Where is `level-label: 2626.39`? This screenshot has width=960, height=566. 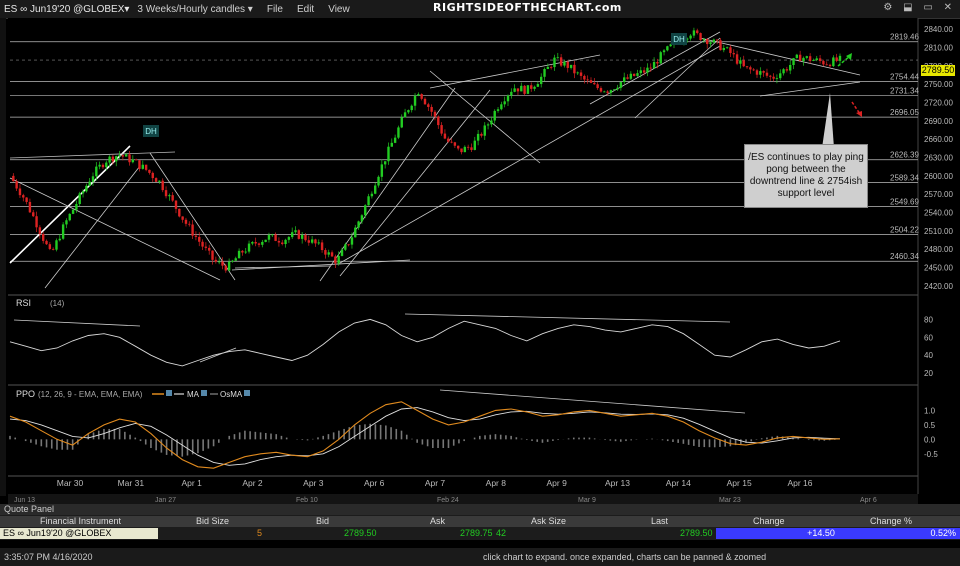 level-label: 2626.39 is located at coordinates (904, 155).